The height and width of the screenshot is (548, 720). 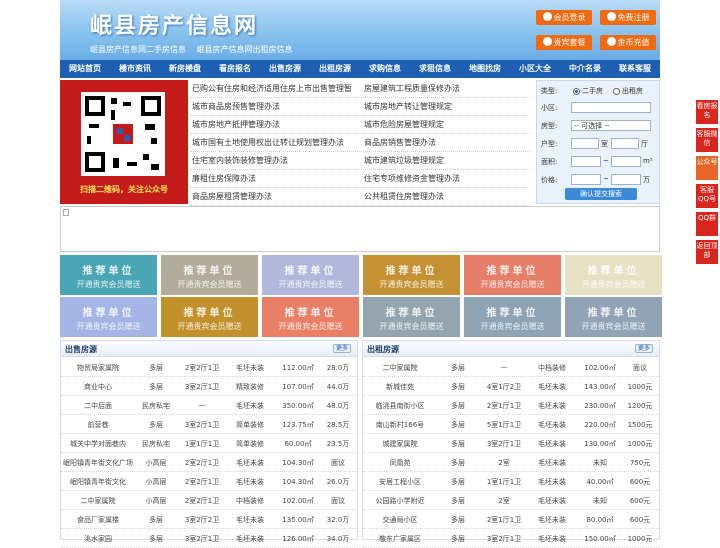 What do you see at coordinates (400, 463) in the screenshot?
I see `table-cell: 凤凰苑` at bounding box center [400, 463].